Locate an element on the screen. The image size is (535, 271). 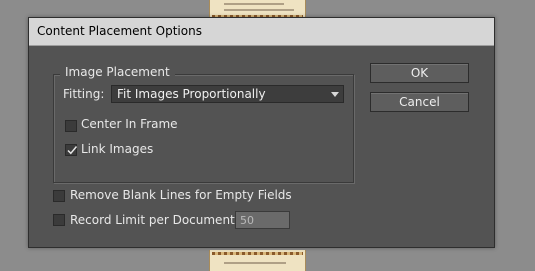
checkmark-icon is located at coordinates (72, 150).